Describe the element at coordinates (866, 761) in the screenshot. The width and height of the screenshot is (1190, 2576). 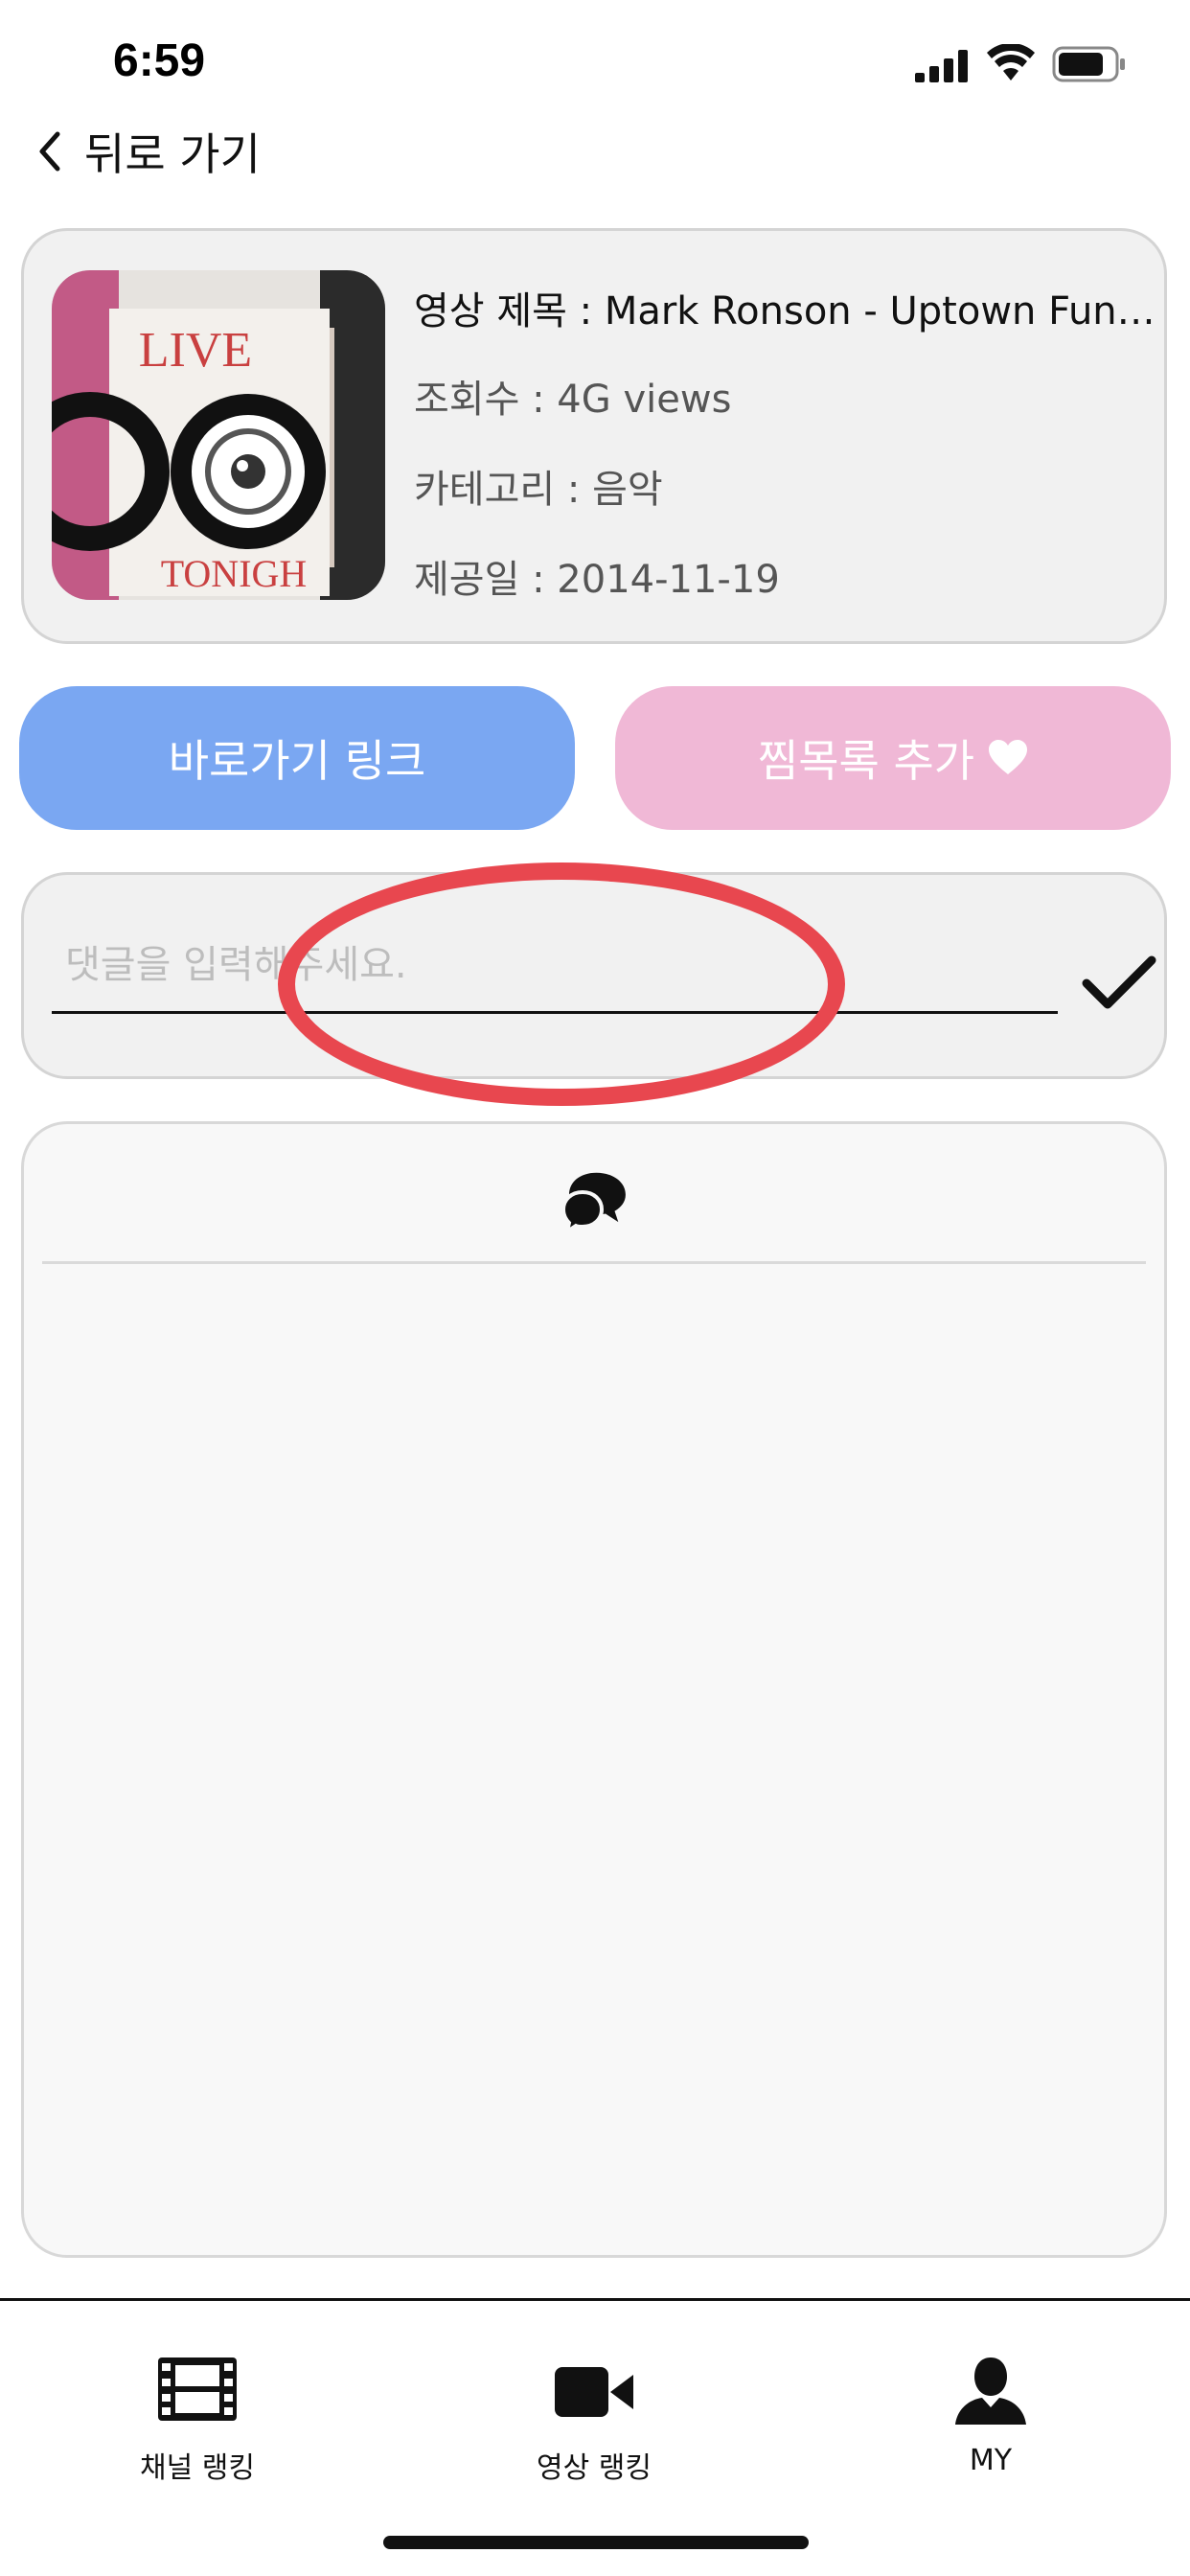
I see `add-favorite-label: 찜목록 추가` at that location.